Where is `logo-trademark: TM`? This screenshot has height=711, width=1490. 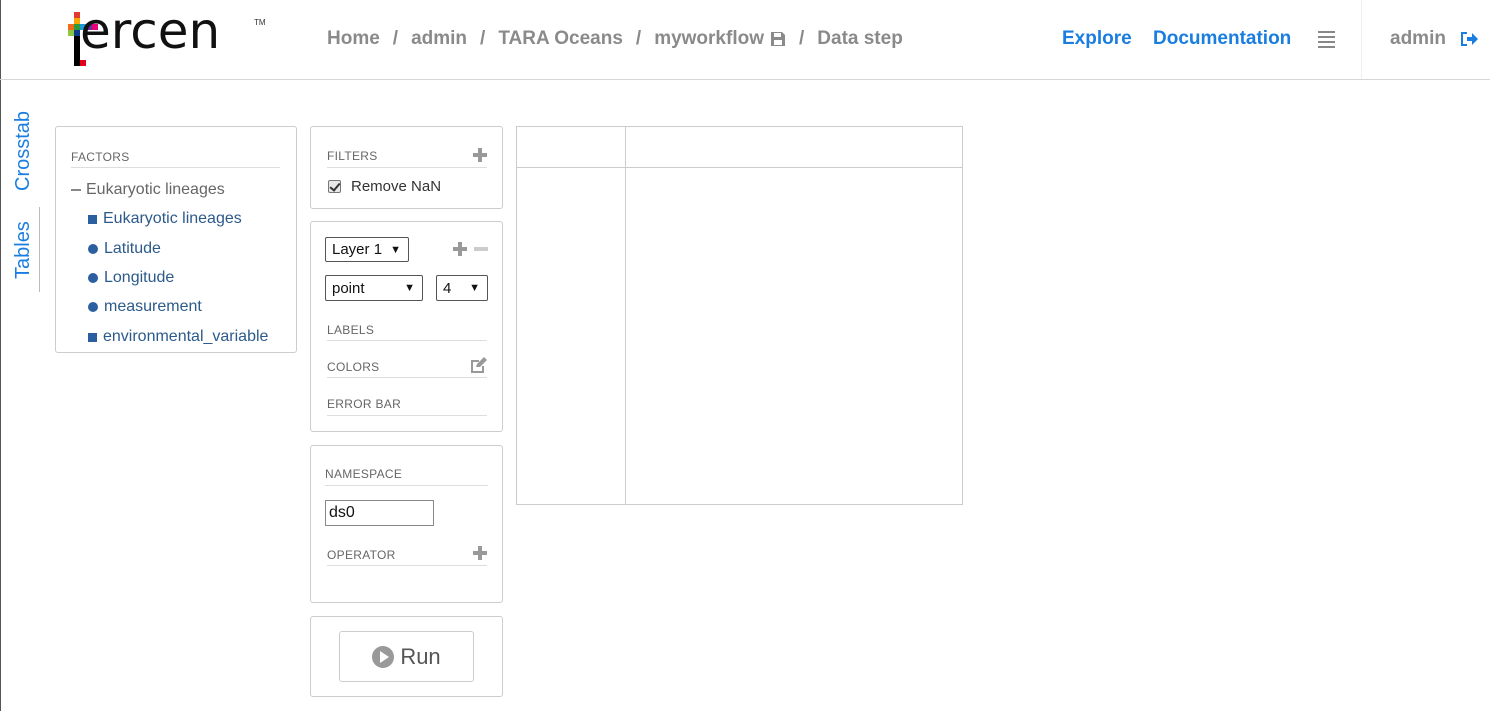 logo-trademark: TM is located at coordinates (260, 22).